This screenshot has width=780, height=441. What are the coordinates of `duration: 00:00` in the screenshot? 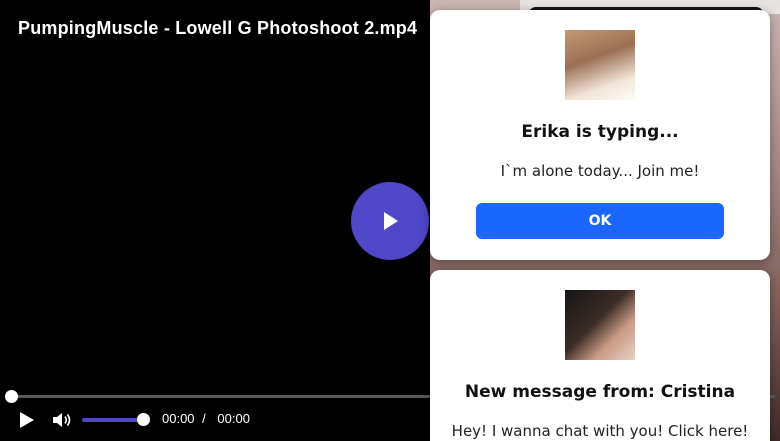 It's located at (233, 418).